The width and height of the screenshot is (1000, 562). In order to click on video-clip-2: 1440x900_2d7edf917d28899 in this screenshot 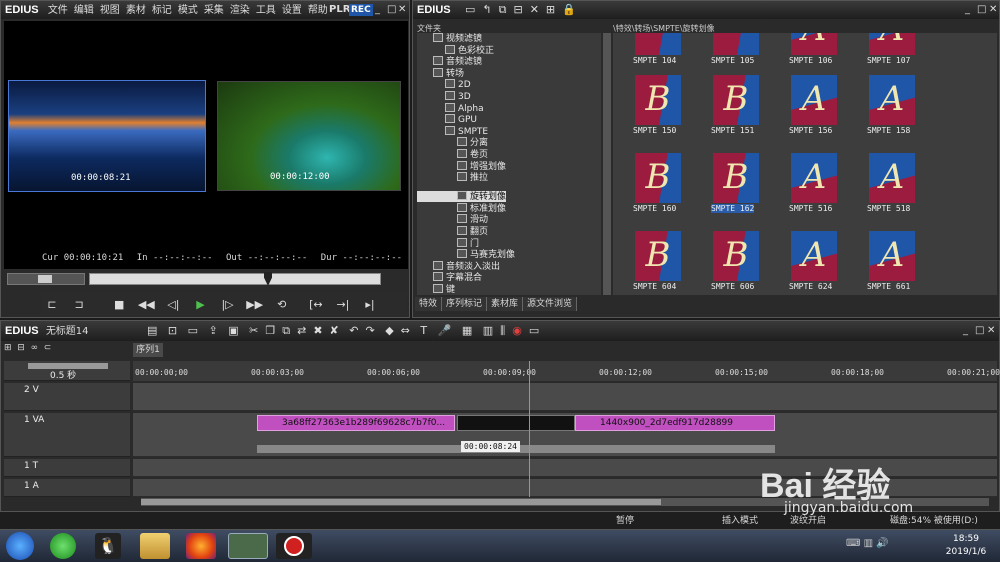, I will do `click(675, 423)`.